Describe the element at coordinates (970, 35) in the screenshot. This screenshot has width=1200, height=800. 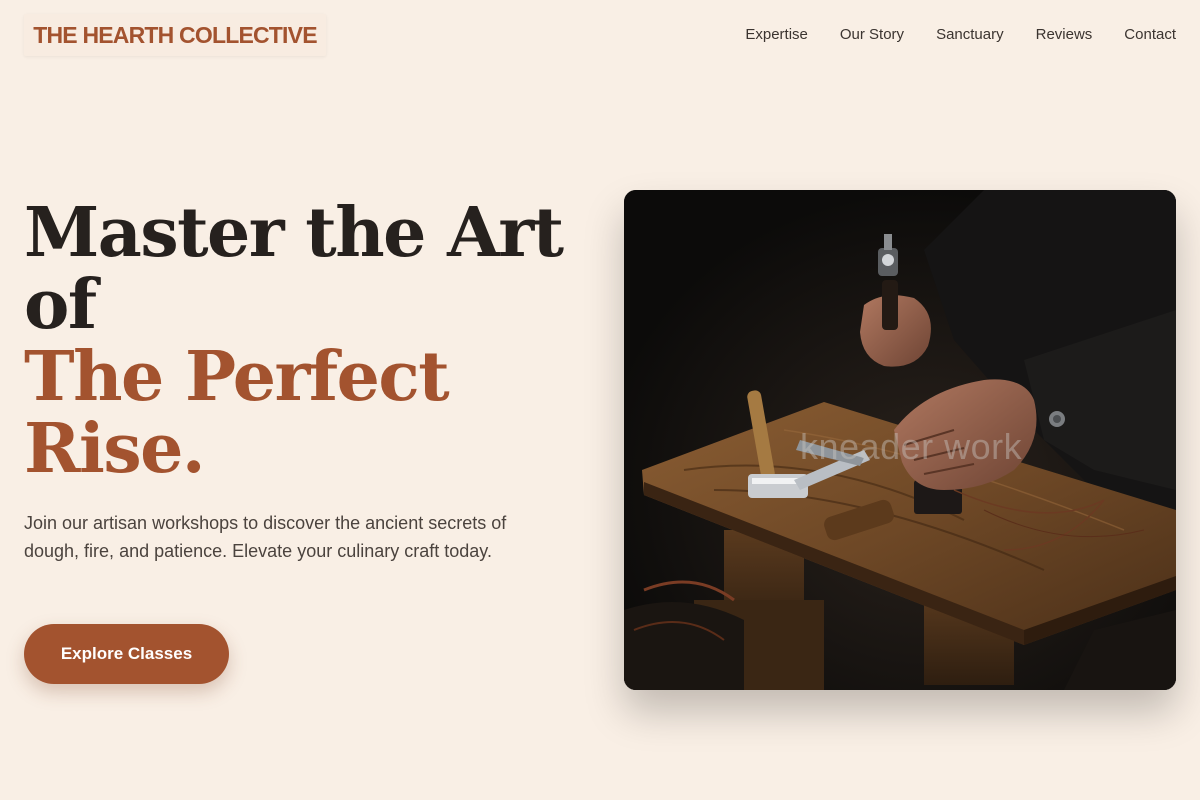
I see `nav-sanctuary: Sanctuary` at that location.